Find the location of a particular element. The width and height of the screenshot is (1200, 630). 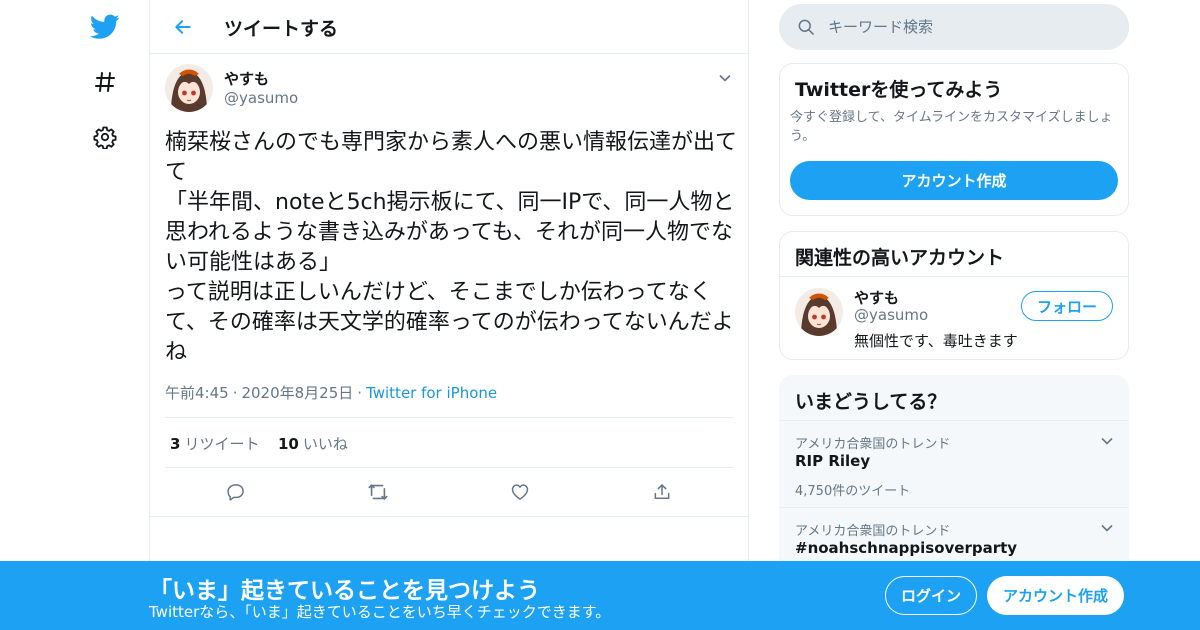

reply-icon is located at coordinates (236, 492).